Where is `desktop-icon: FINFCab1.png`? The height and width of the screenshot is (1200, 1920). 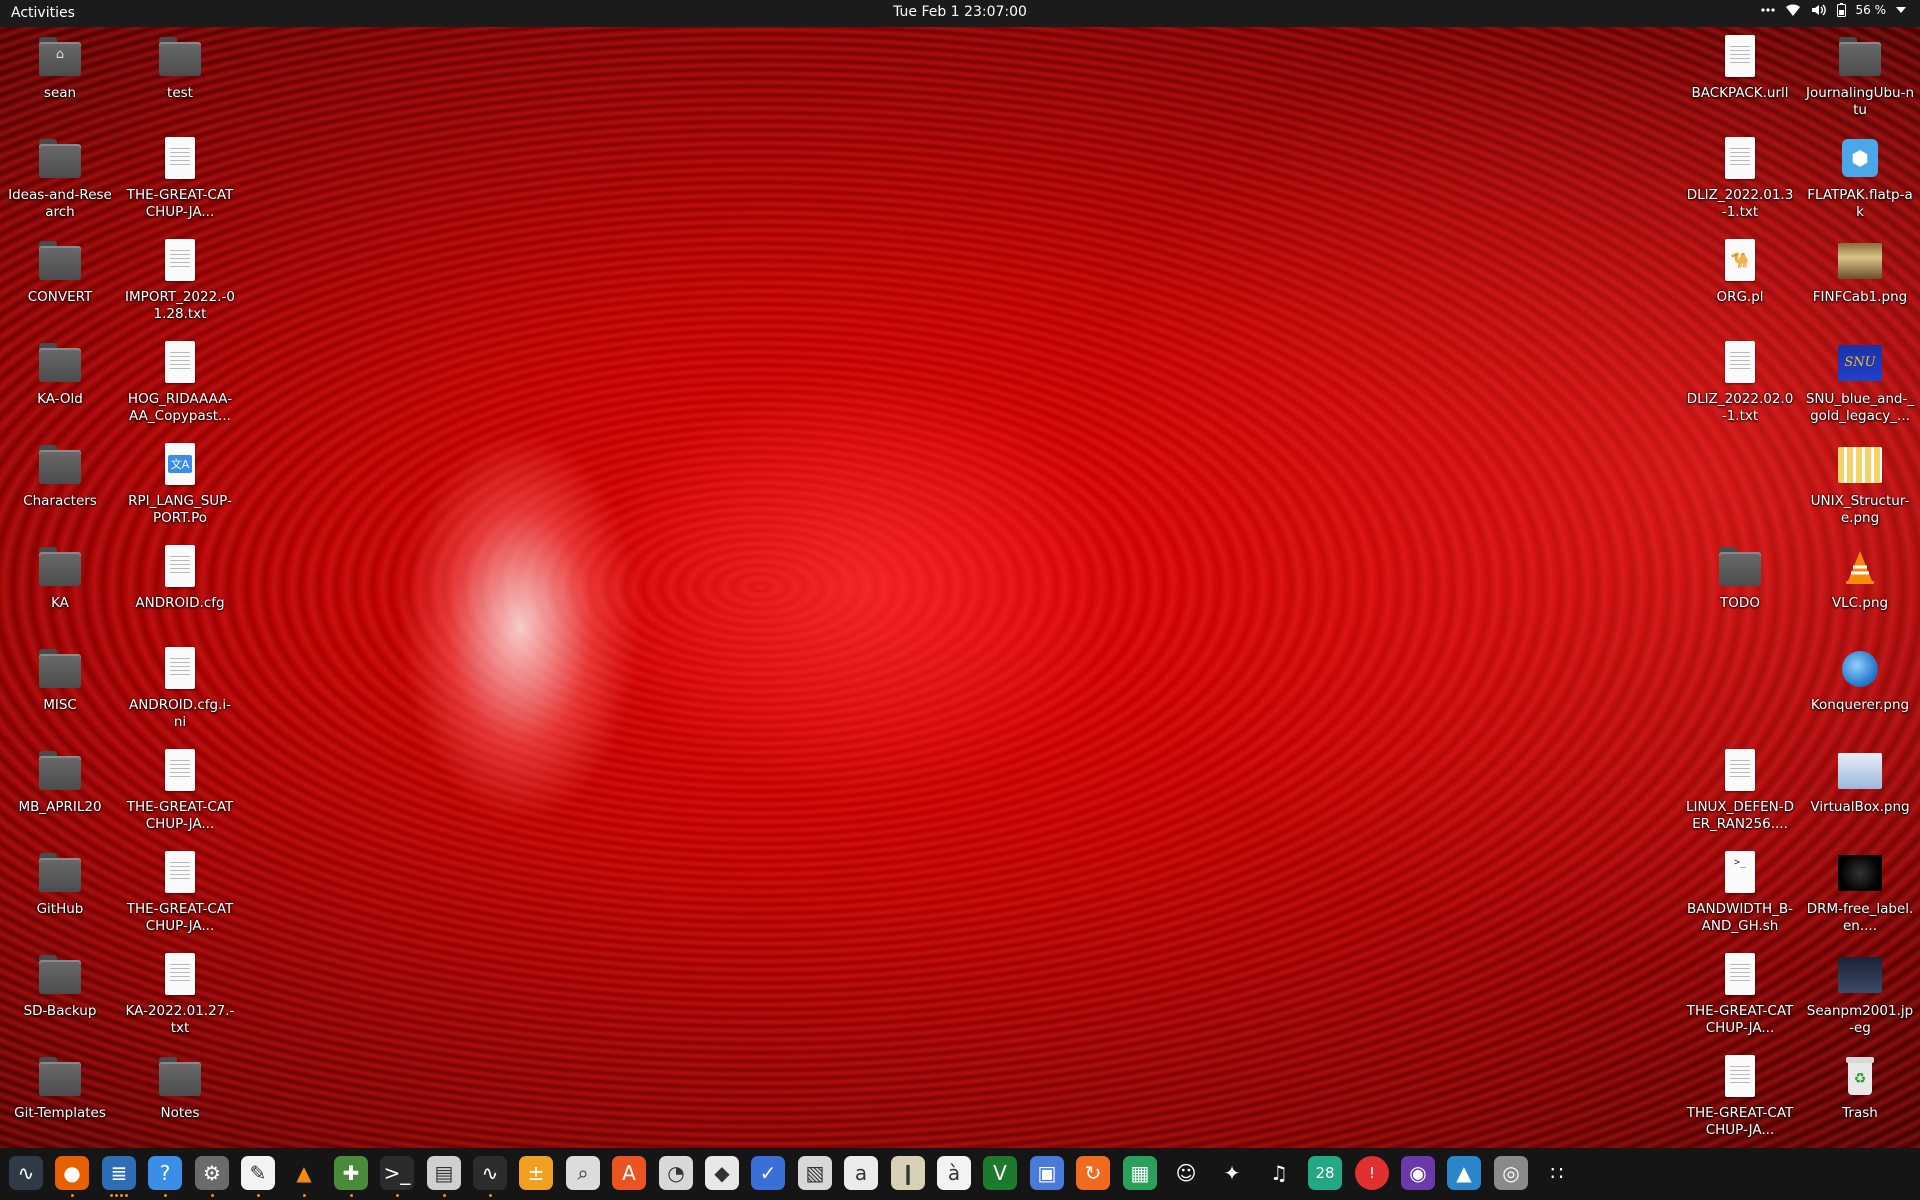 desktop-icon: FINFCab1.png is located at coordinates (1860, 271).